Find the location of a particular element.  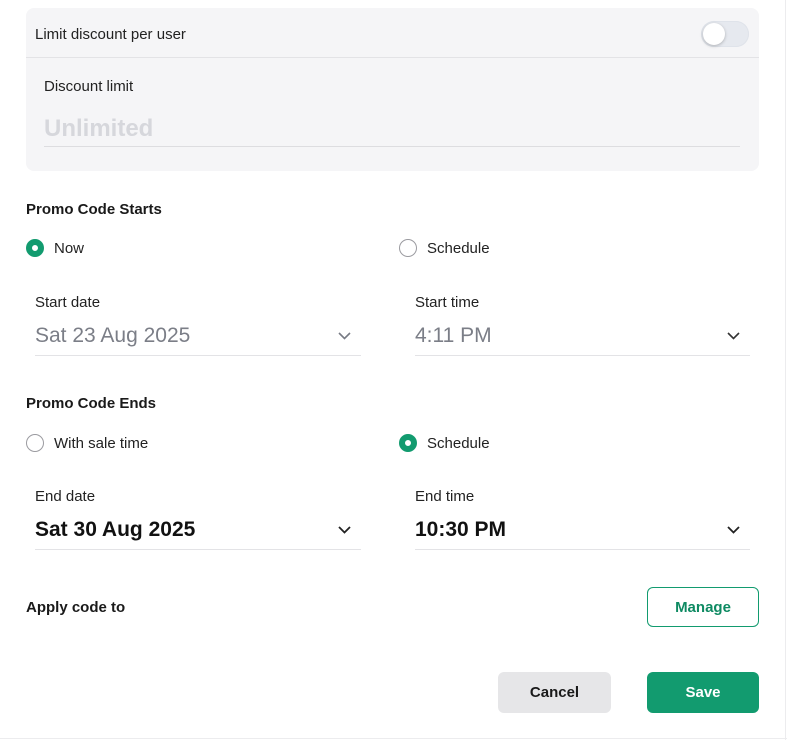

ends-radio-schedule: Schedule is located at coordinates (444, 443).